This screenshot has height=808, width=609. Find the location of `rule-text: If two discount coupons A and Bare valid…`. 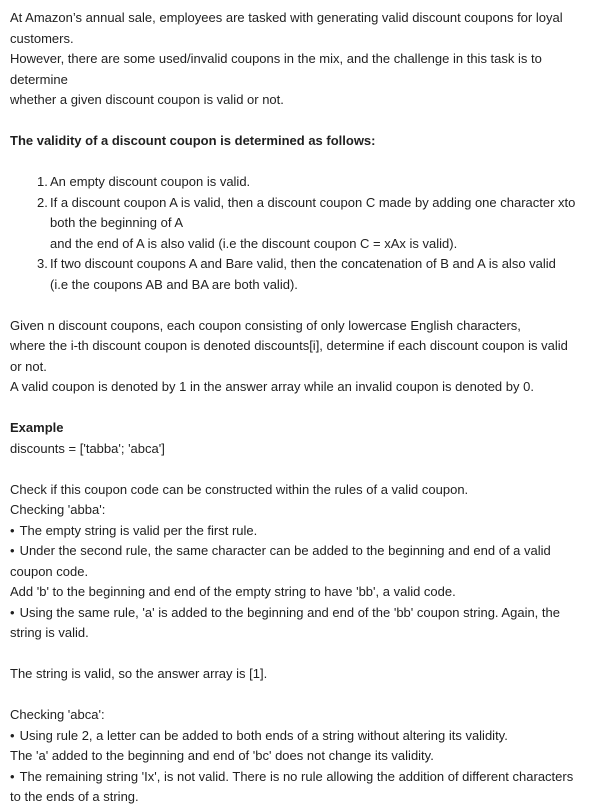

rule-text: If two discount coupons A and Bare valid… is located at coordinates (303, 263).